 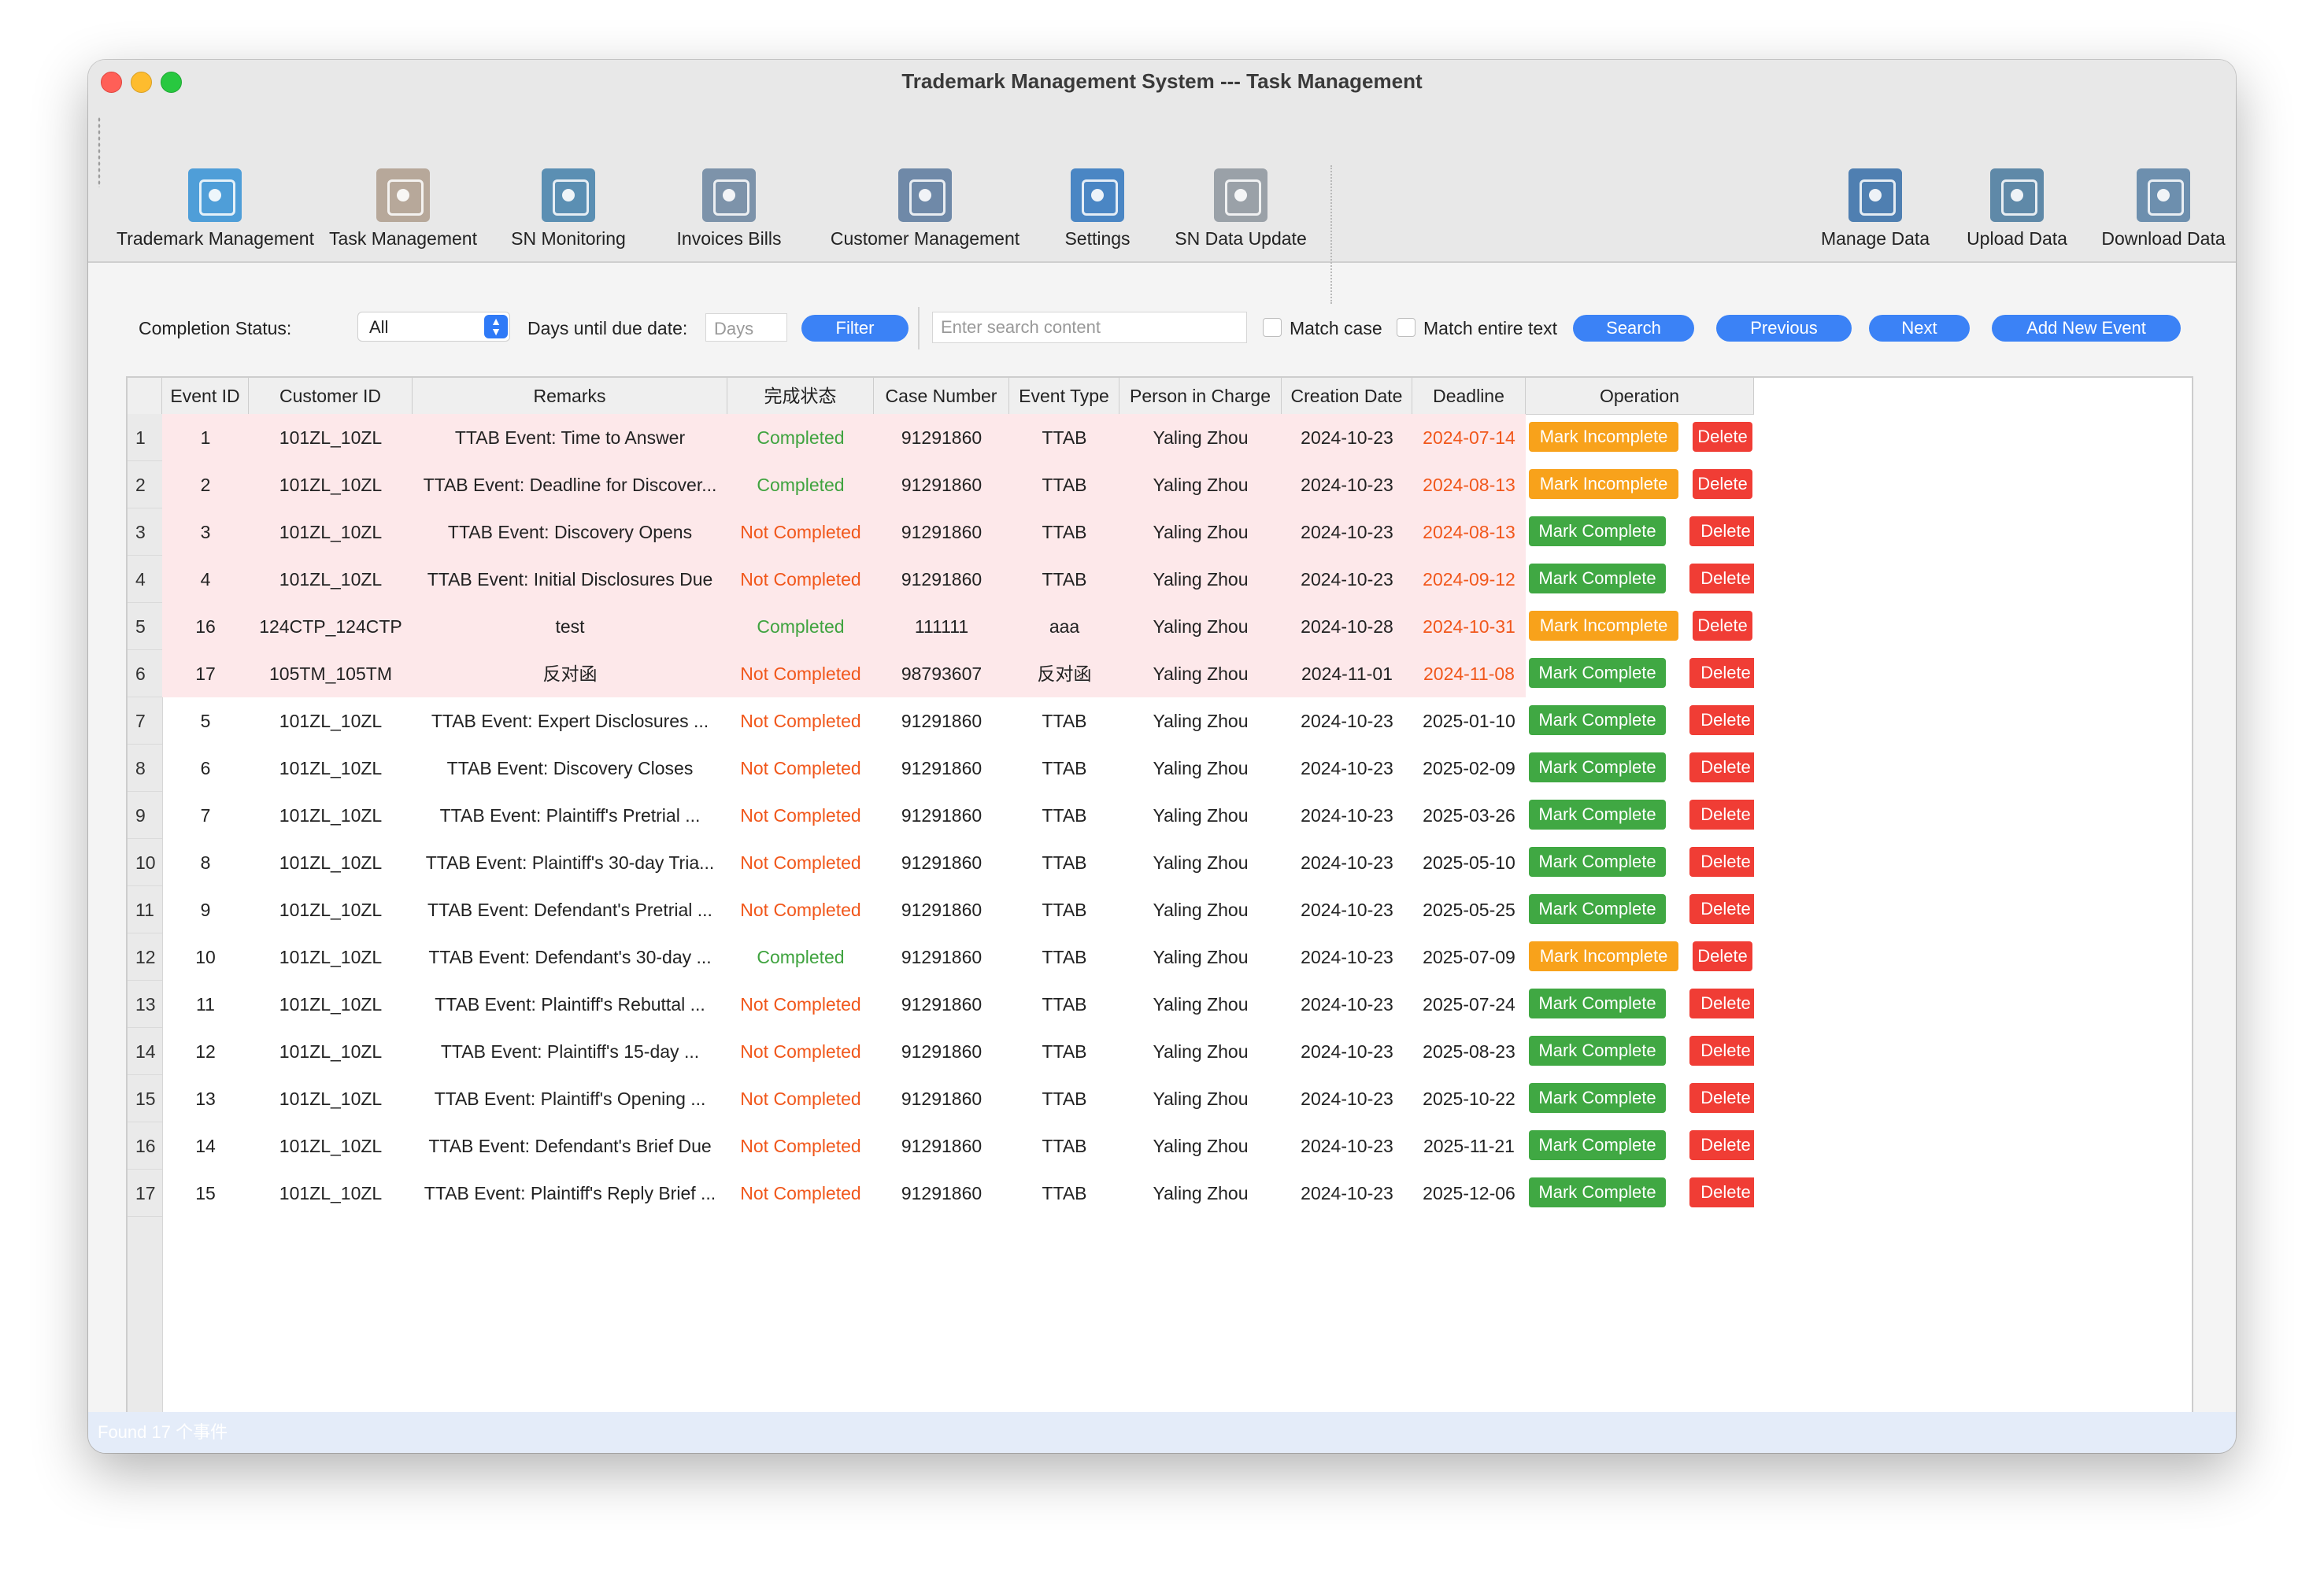 What do you see at coordinates (1347, 396) in the screenshot?
I see `column-header: Creation Date` at bounding box center [1347, 396].